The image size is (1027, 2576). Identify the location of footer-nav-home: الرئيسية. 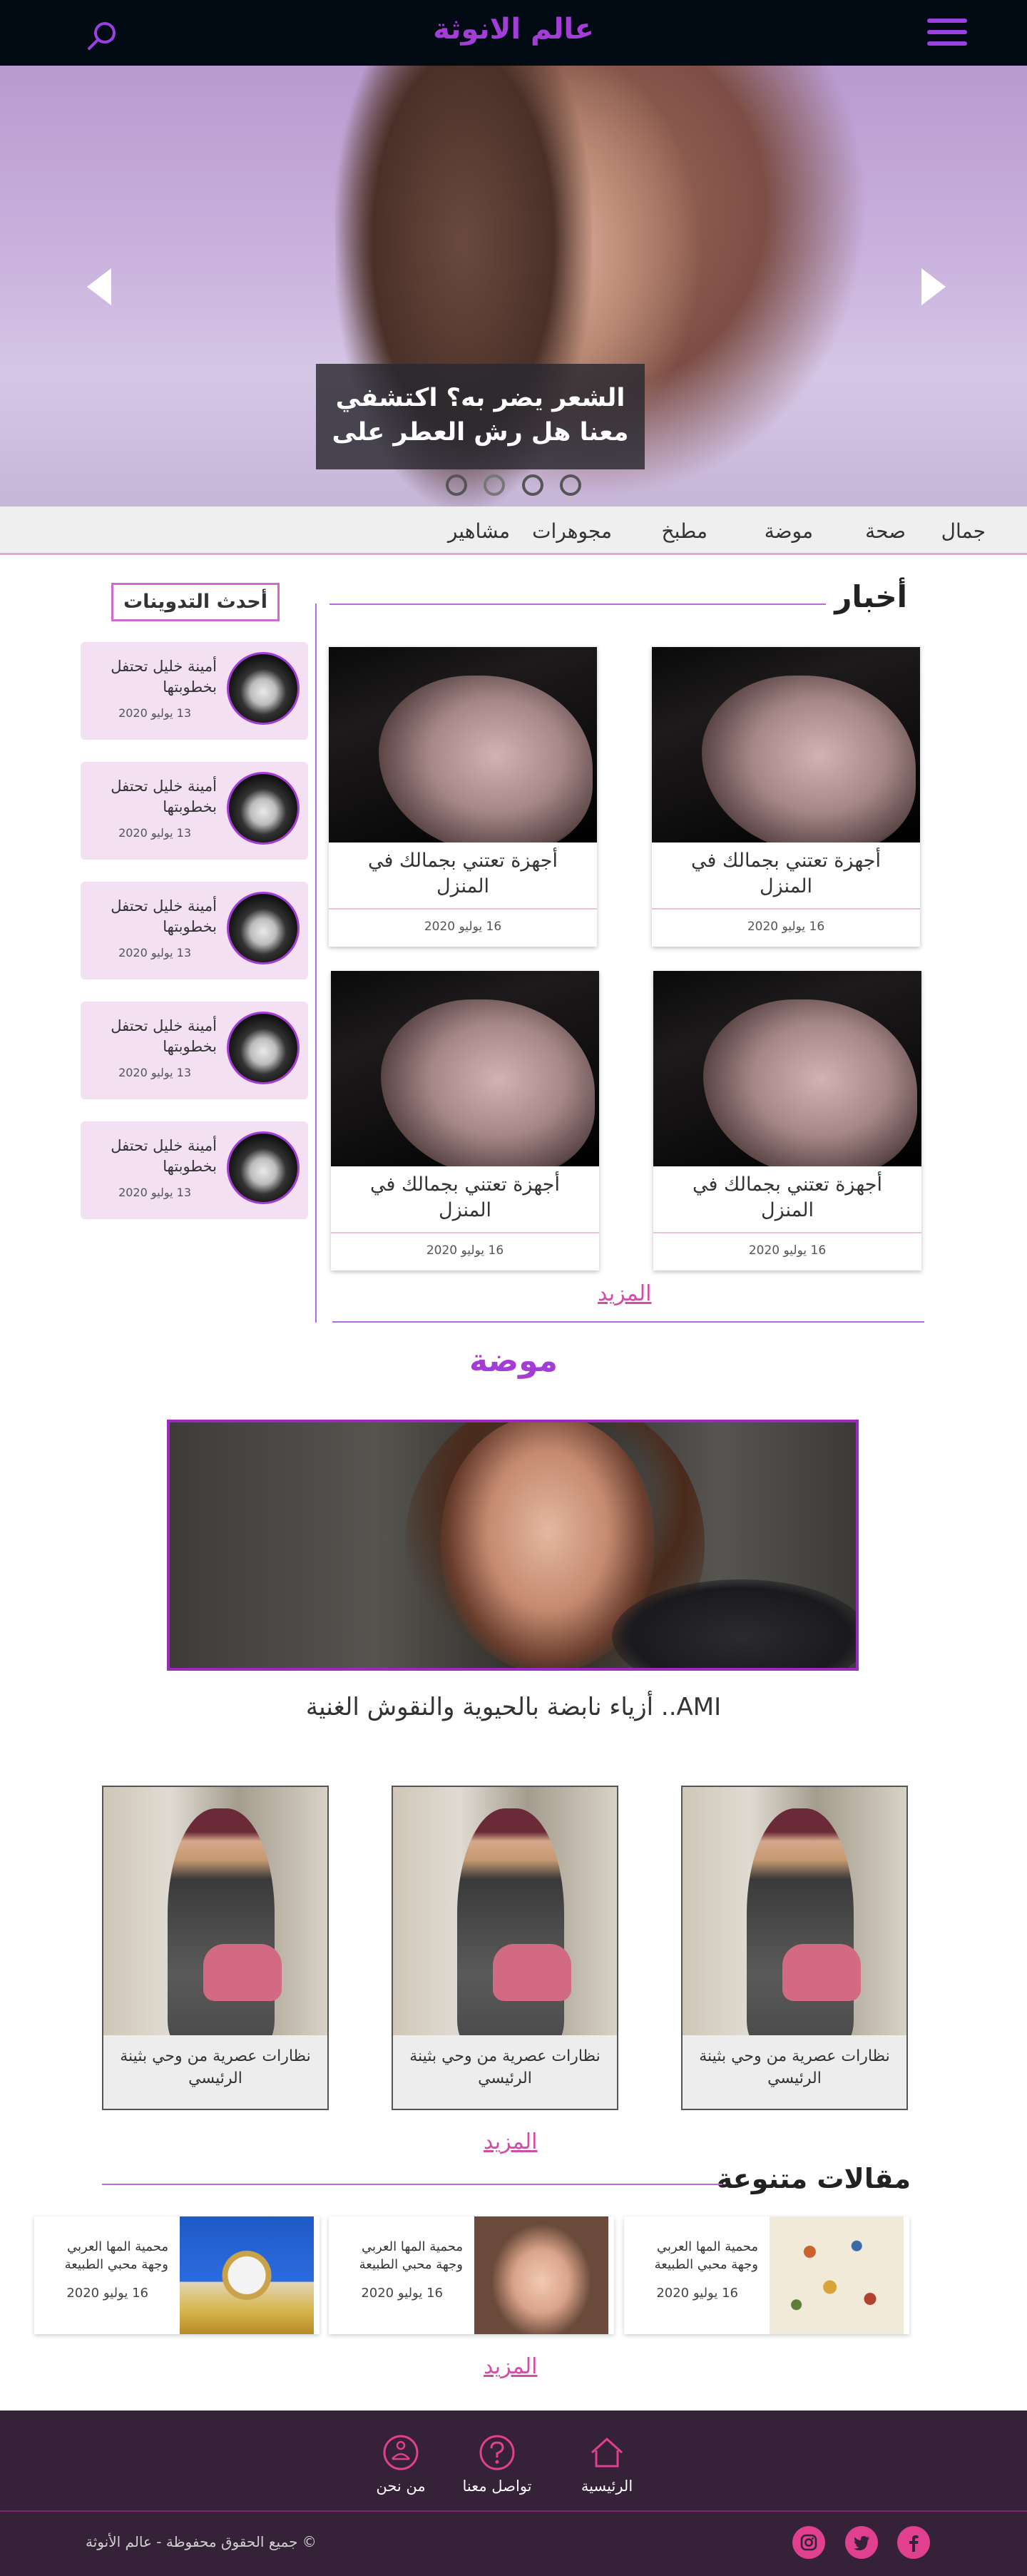
(607, 2464).